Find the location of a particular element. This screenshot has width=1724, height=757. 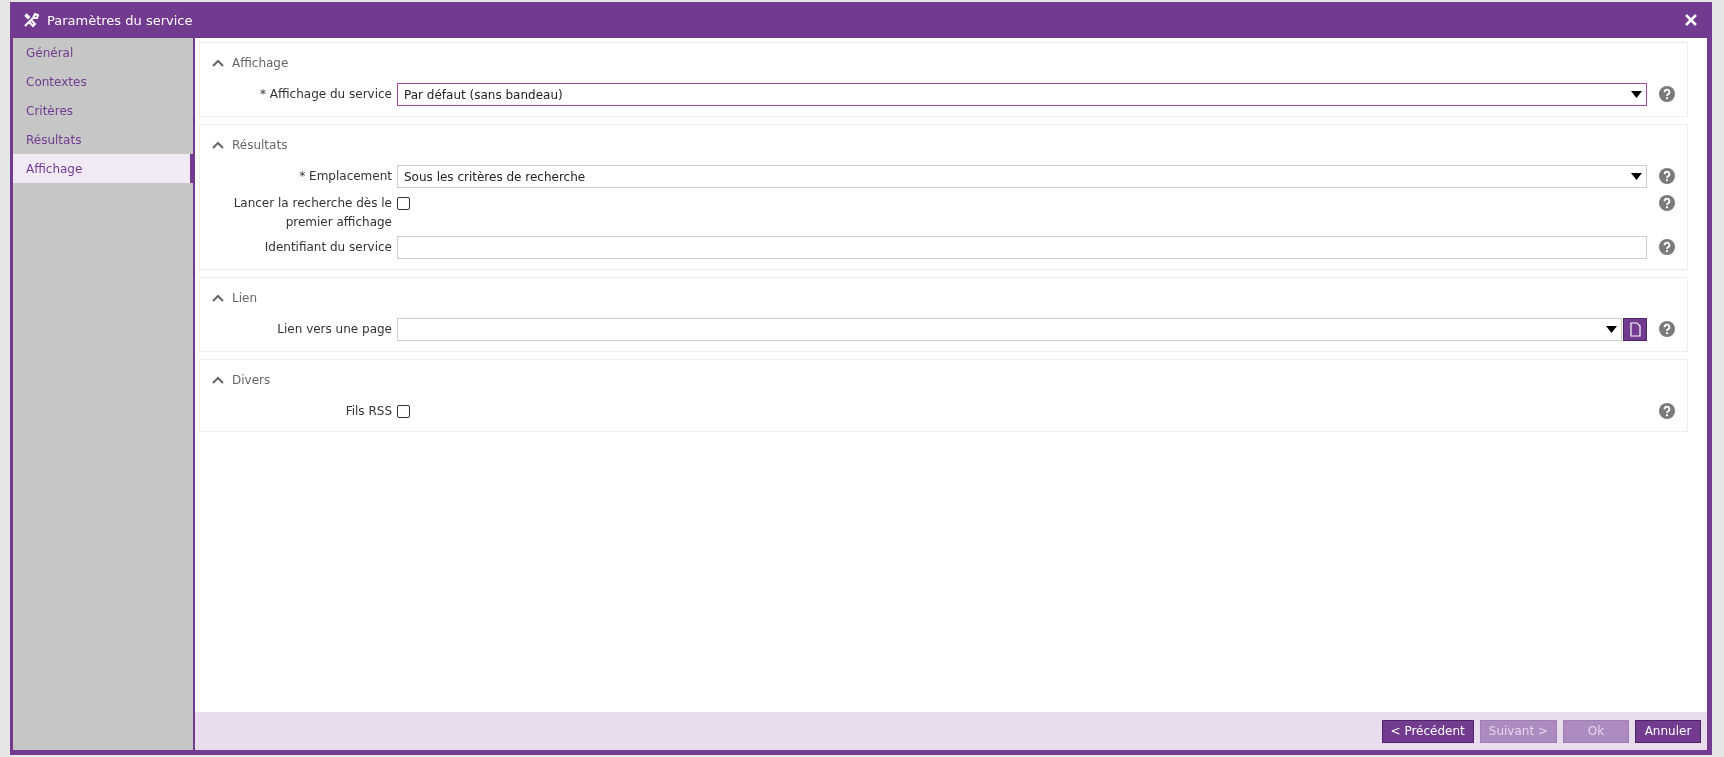

dialog-button: < Précédent is located at coordinates (1427, 731).